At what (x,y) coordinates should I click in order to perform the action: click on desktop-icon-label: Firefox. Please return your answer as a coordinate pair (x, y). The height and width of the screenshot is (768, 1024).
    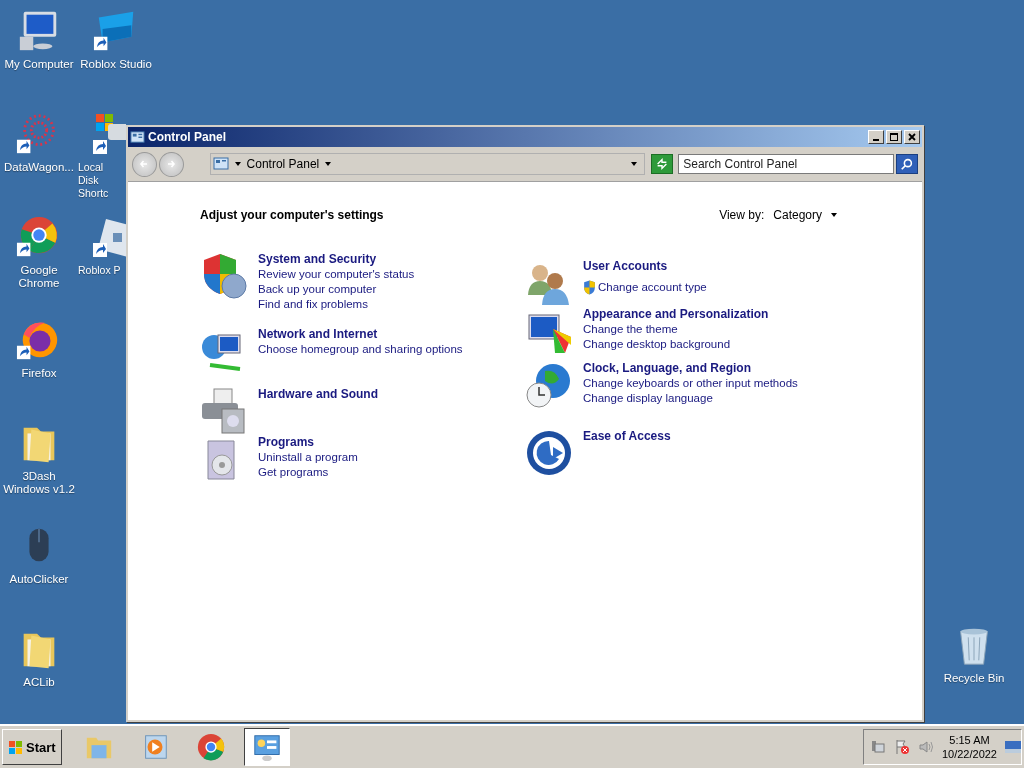
    Looking at the image, I should click on (39, 373).